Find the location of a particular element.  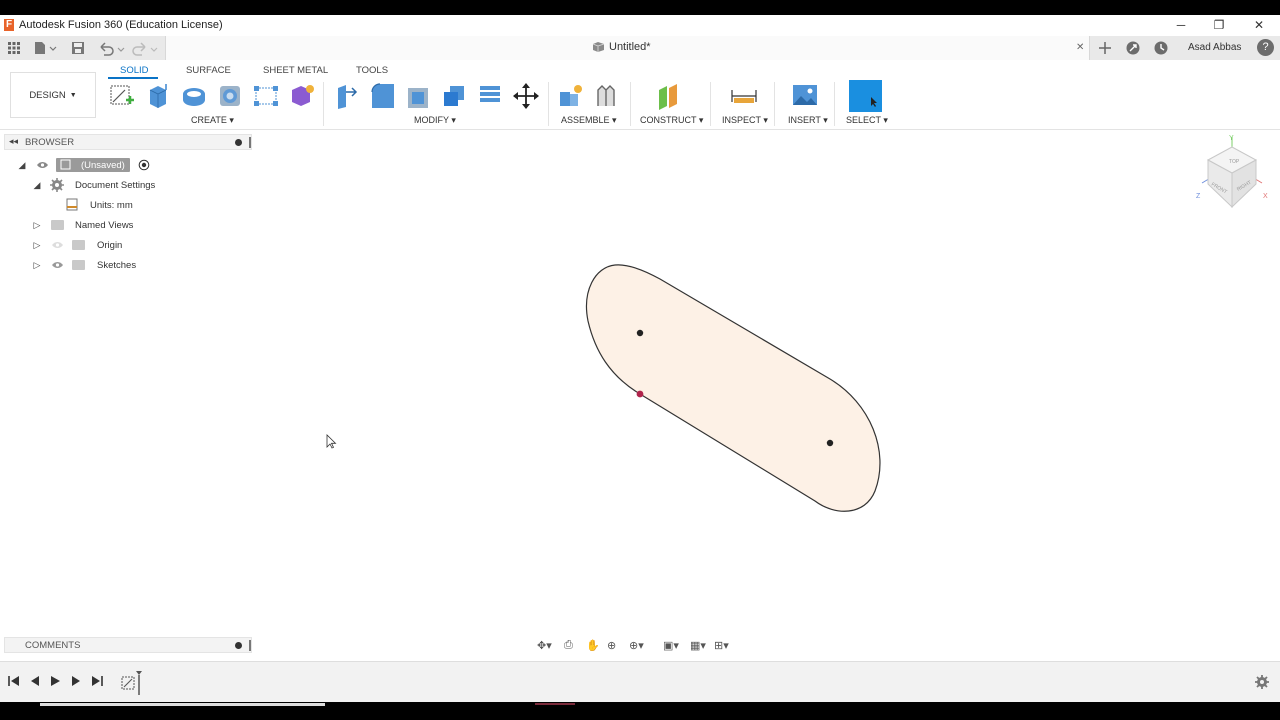

modify-menu: MODIFY ▾ is located at coordinates (435, 120).